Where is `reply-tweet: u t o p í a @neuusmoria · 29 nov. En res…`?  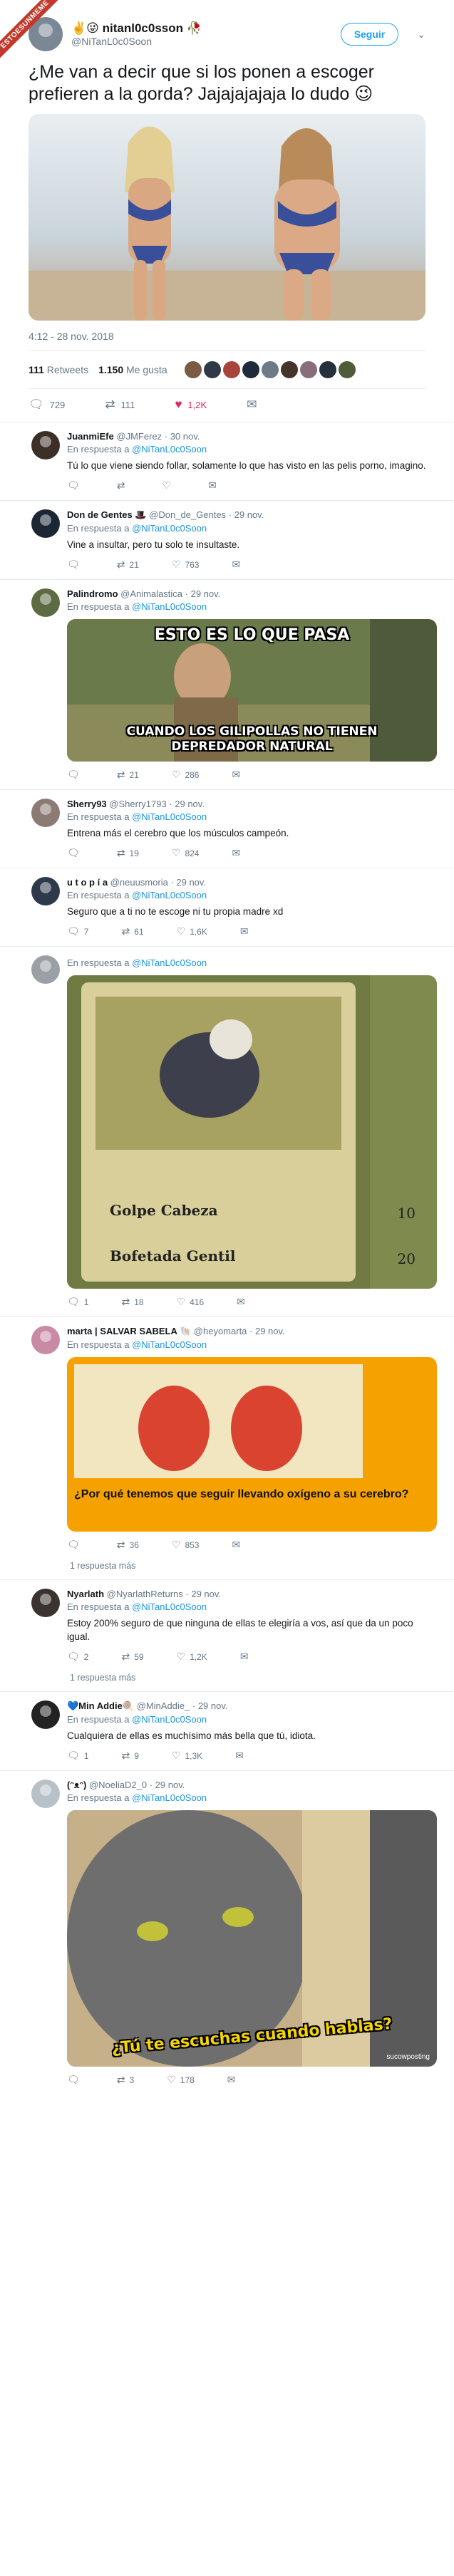 reply-tweet: u t o p í a @neuusmoria · 29 nov. En res… is located at coordinates (227, 907).